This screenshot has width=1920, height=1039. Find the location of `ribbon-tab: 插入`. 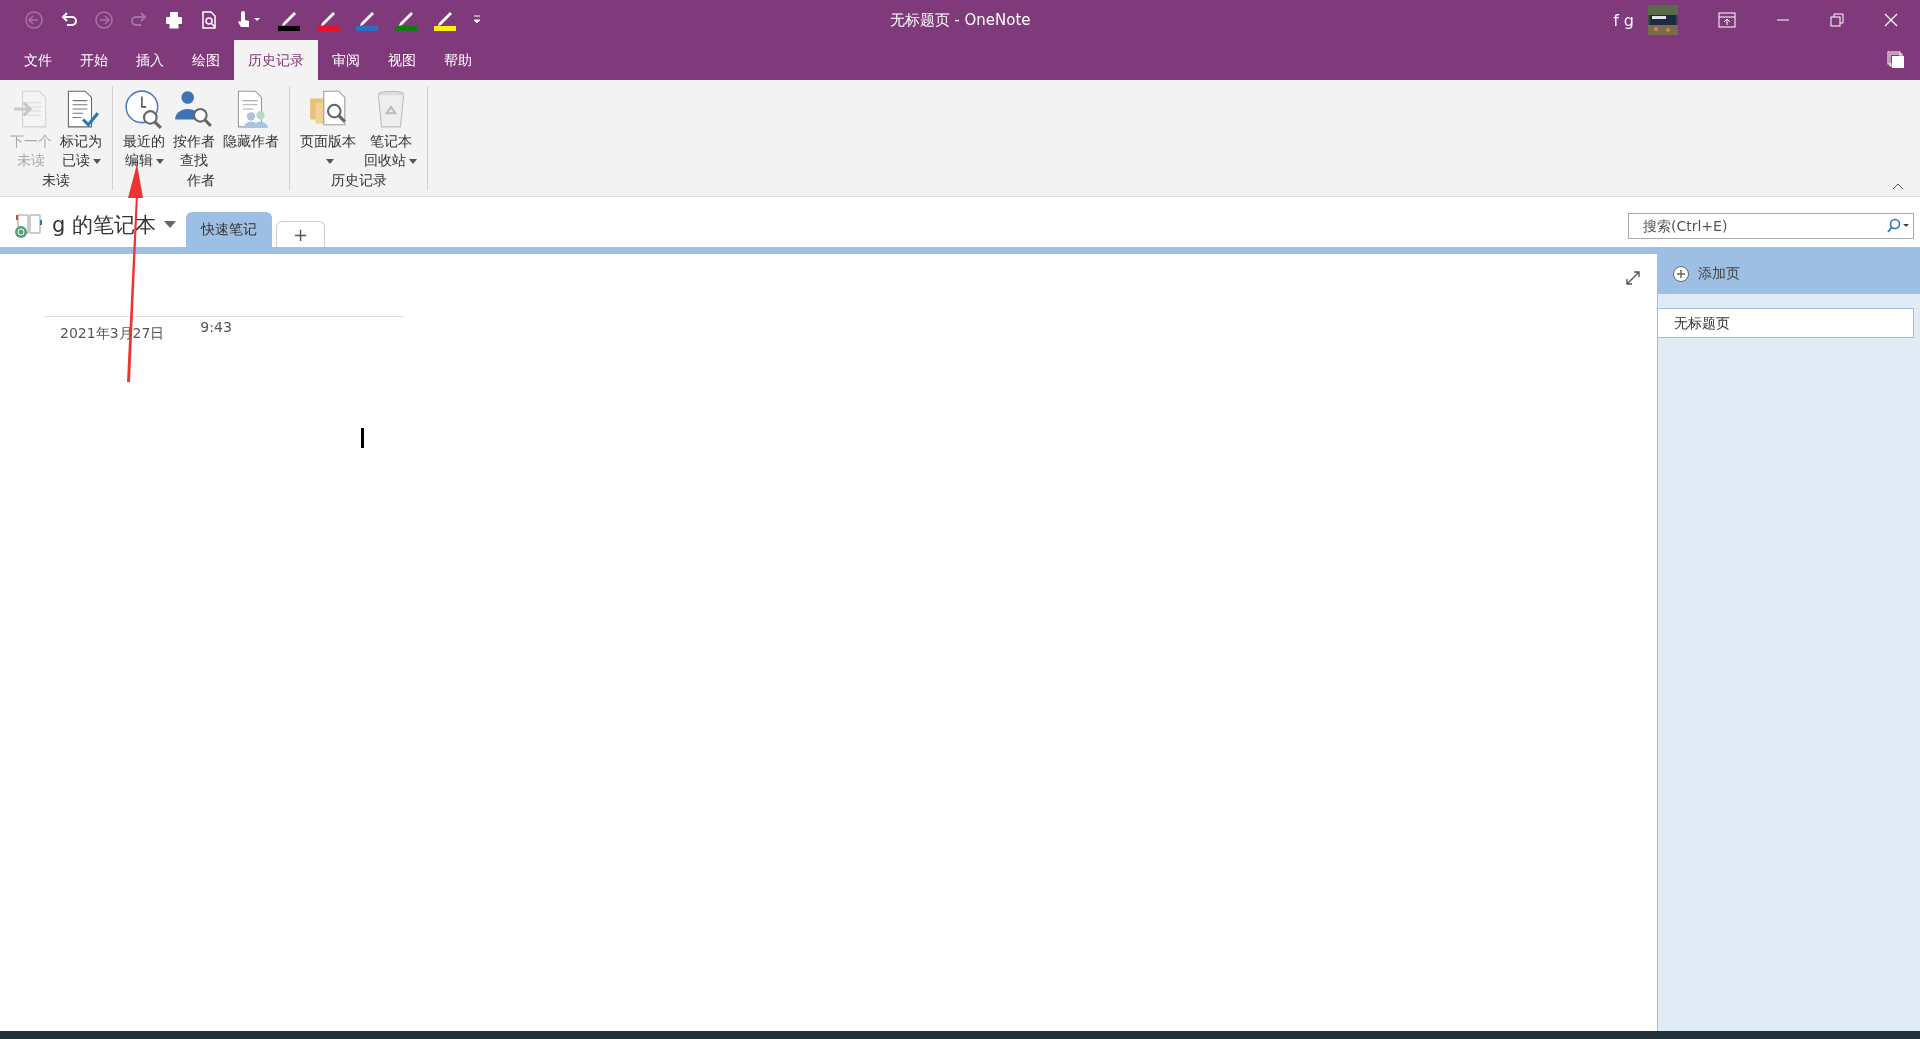

ribbon-tab: 插入 is located at coordinates (150, 60).